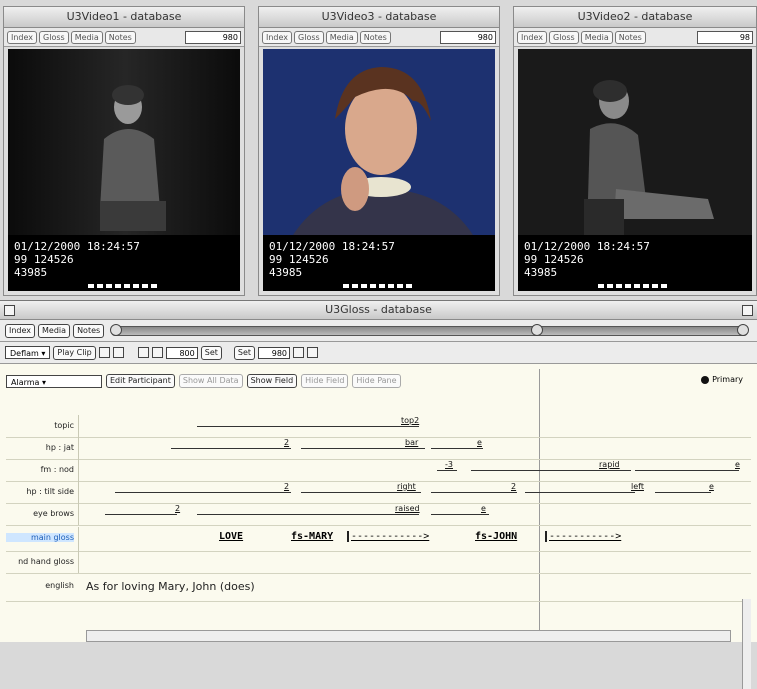 This screenshot has height=689, width=757. I want to click on media-toolbar: Index Media Notes, so click(378, 331).